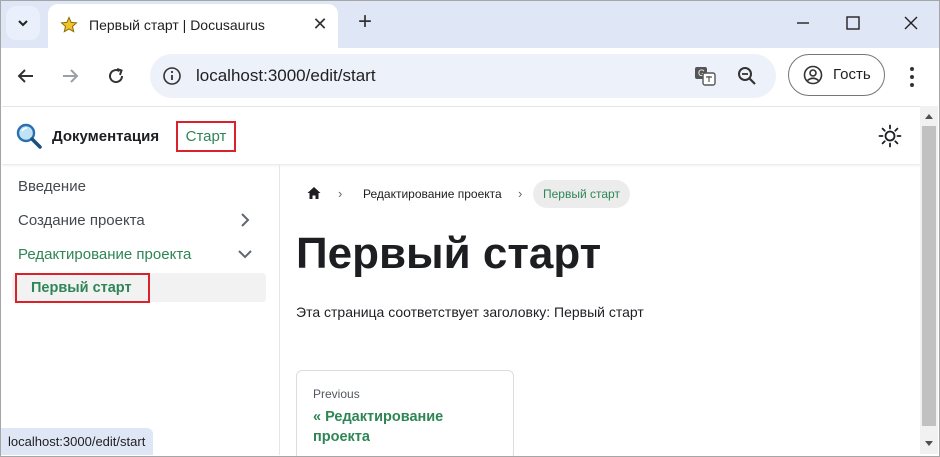 This screenshot has height=457, width=940. What do you see at coordinates (912, 77) in the screenshot?
I see `more-menu-icon` at bounding box center [912, 77].